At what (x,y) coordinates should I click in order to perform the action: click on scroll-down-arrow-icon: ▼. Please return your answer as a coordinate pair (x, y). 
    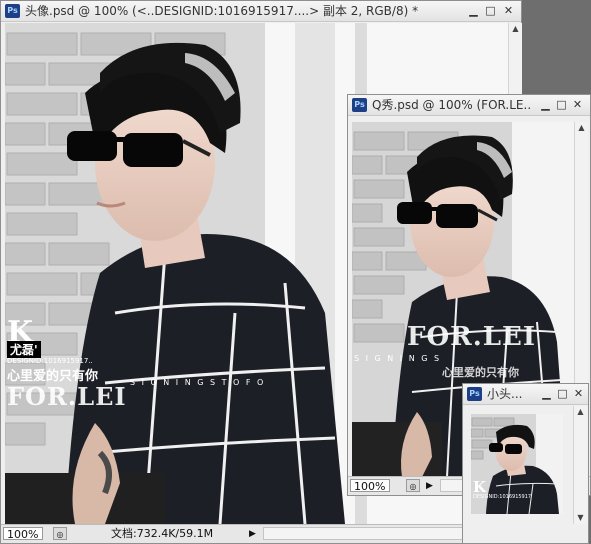
    Looking at the image, I should click on (580, 518).